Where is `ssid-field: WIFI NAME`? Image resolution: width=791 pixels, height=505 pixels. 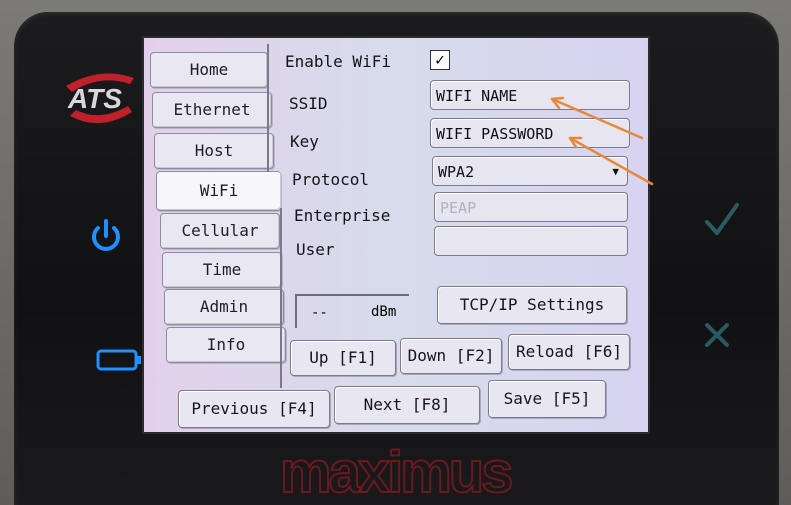
ssid-field: WIFI NAME is located at coordinates (530, 95).